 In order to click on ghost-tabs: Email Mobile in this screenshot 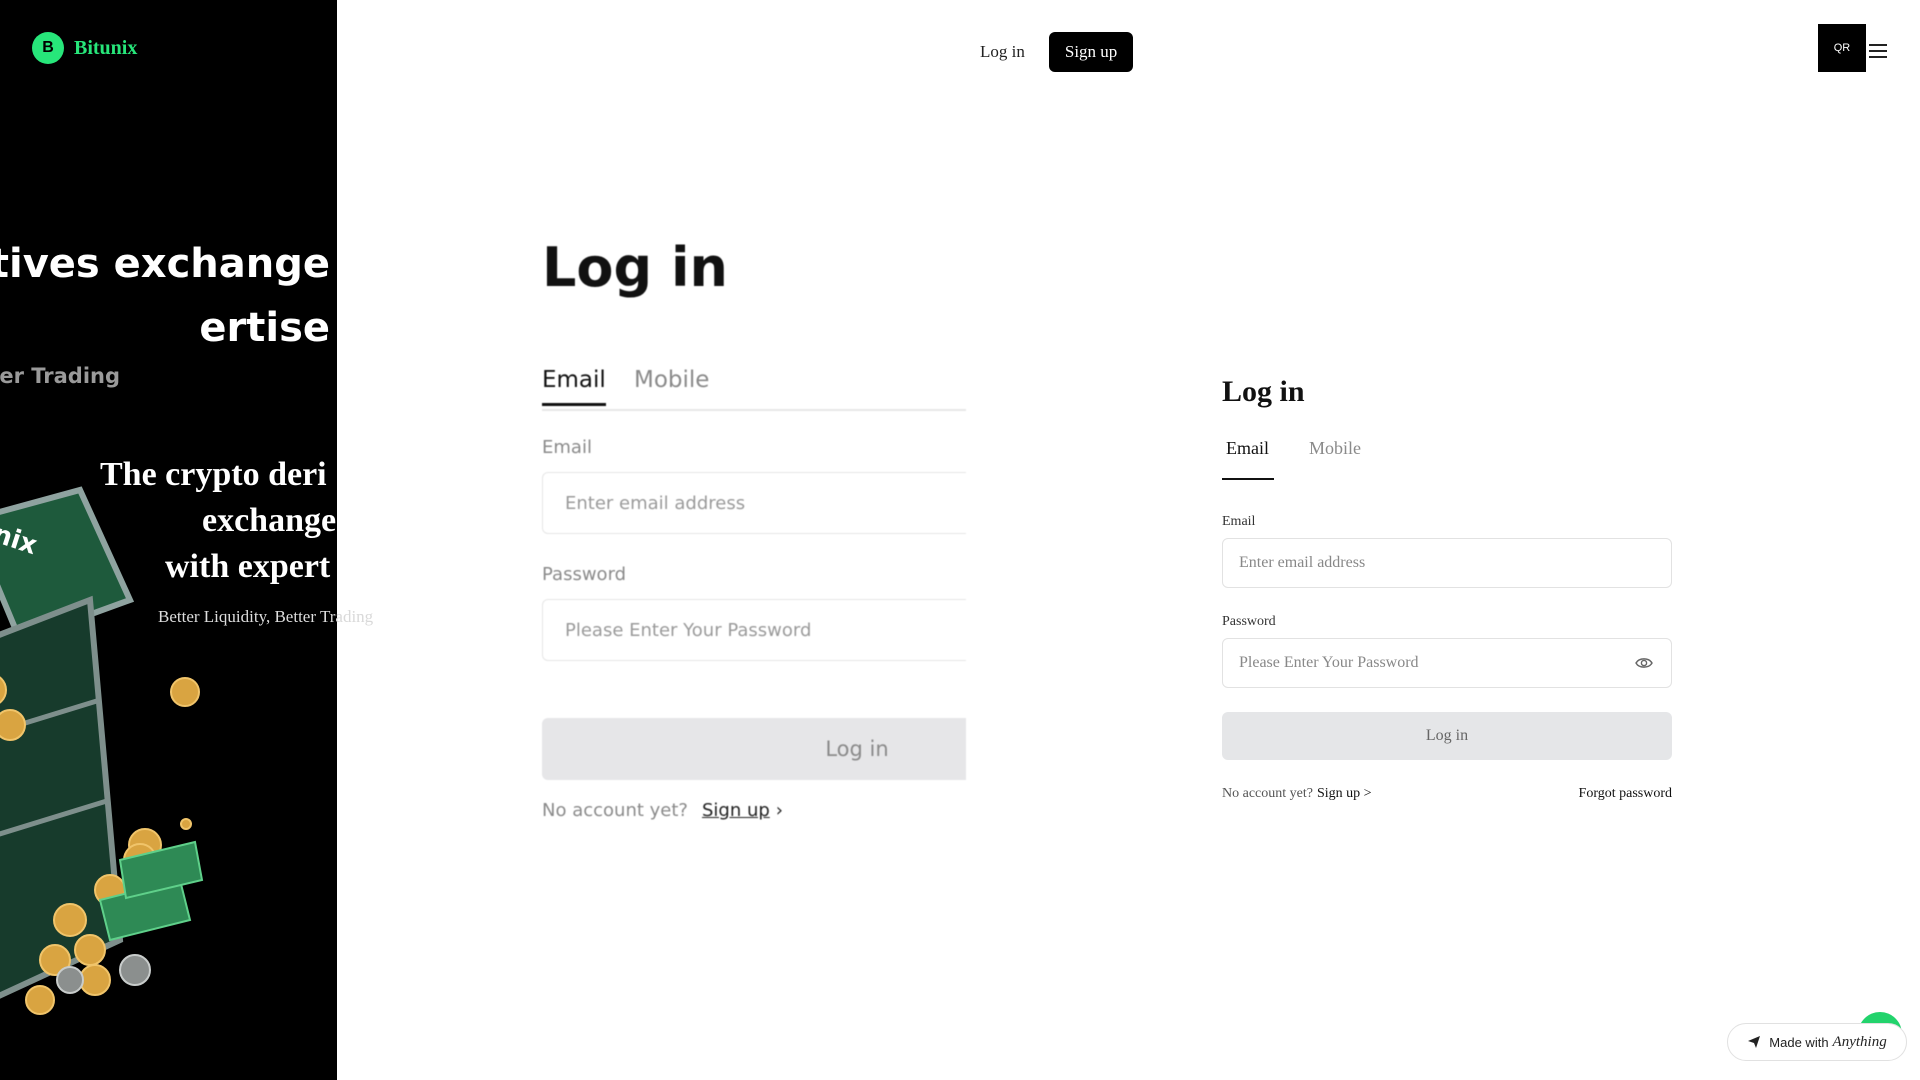, I will do `click(754, 389)`.